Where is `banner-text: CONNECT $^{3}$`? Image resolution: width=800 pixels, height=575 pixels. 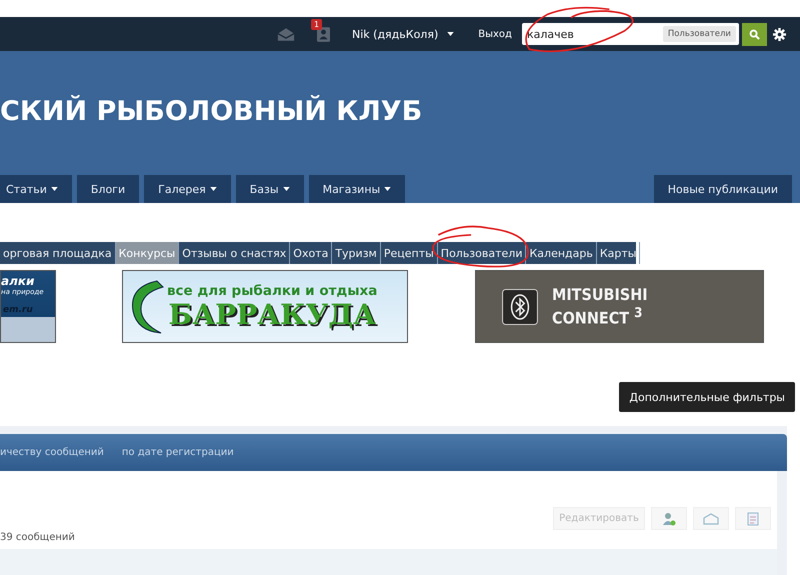
banner-text: CONNECT $^{3}$ is located at coordinates (598, 316).